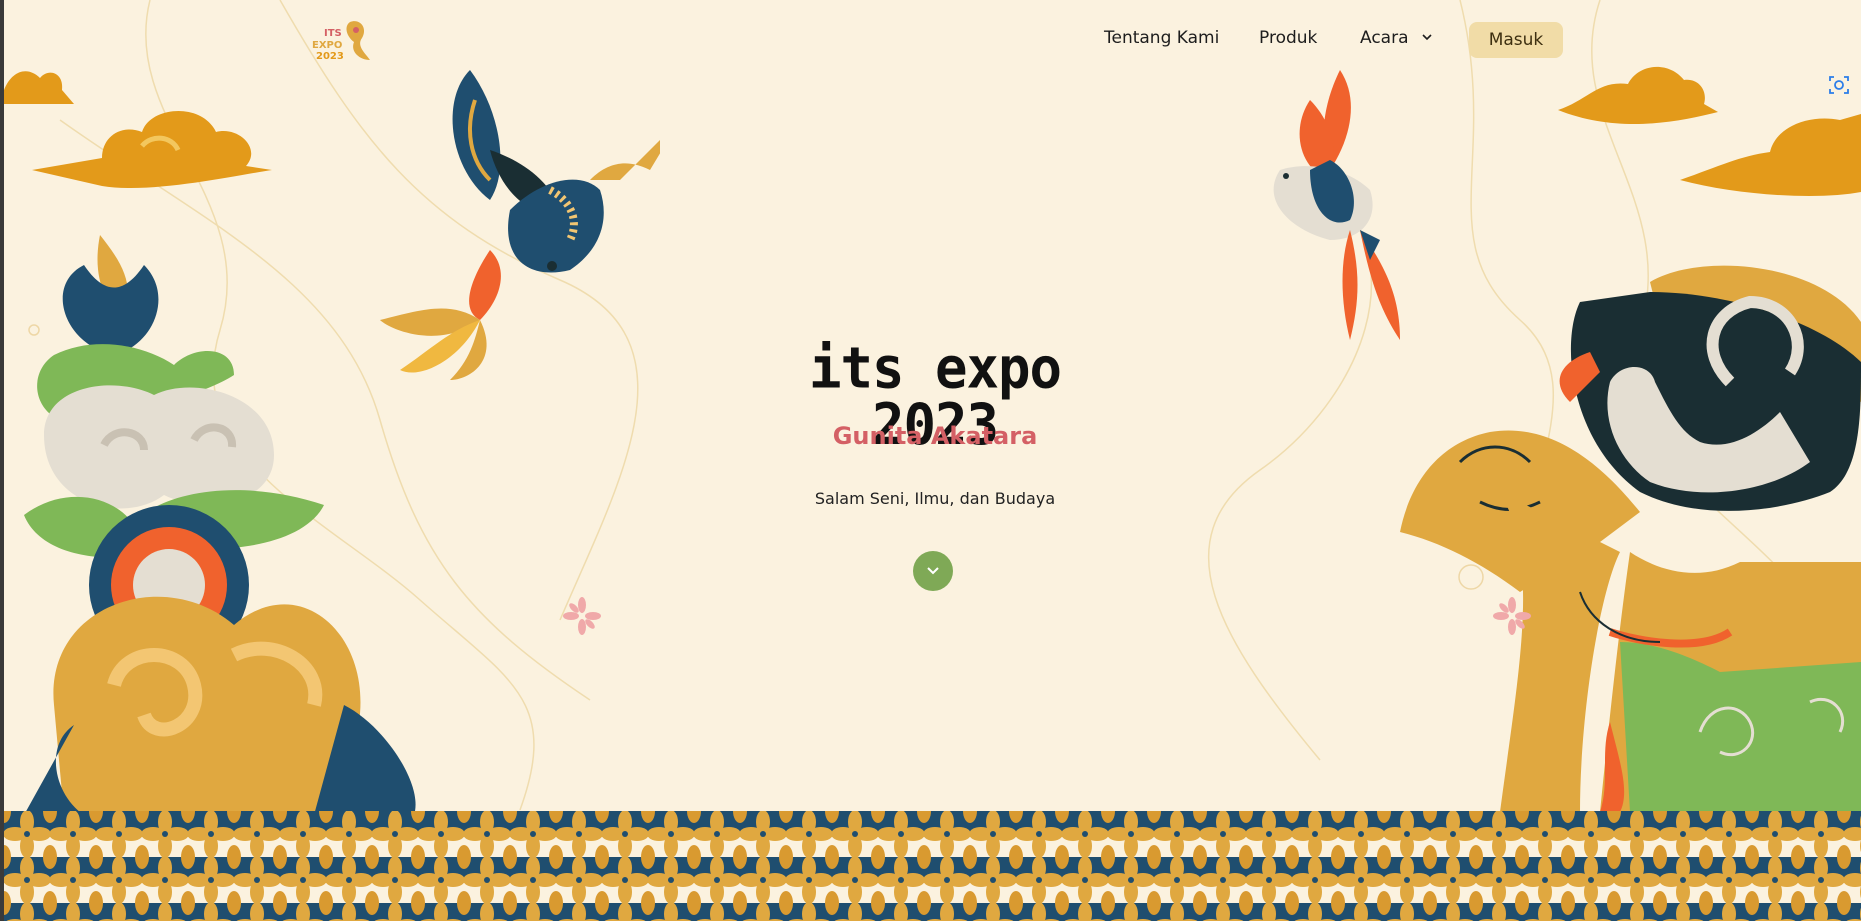  What do you see at coordinates (1516, 40) in the screenshot?
I see `login-button: Masuk` at bounding box center [1516, 40].